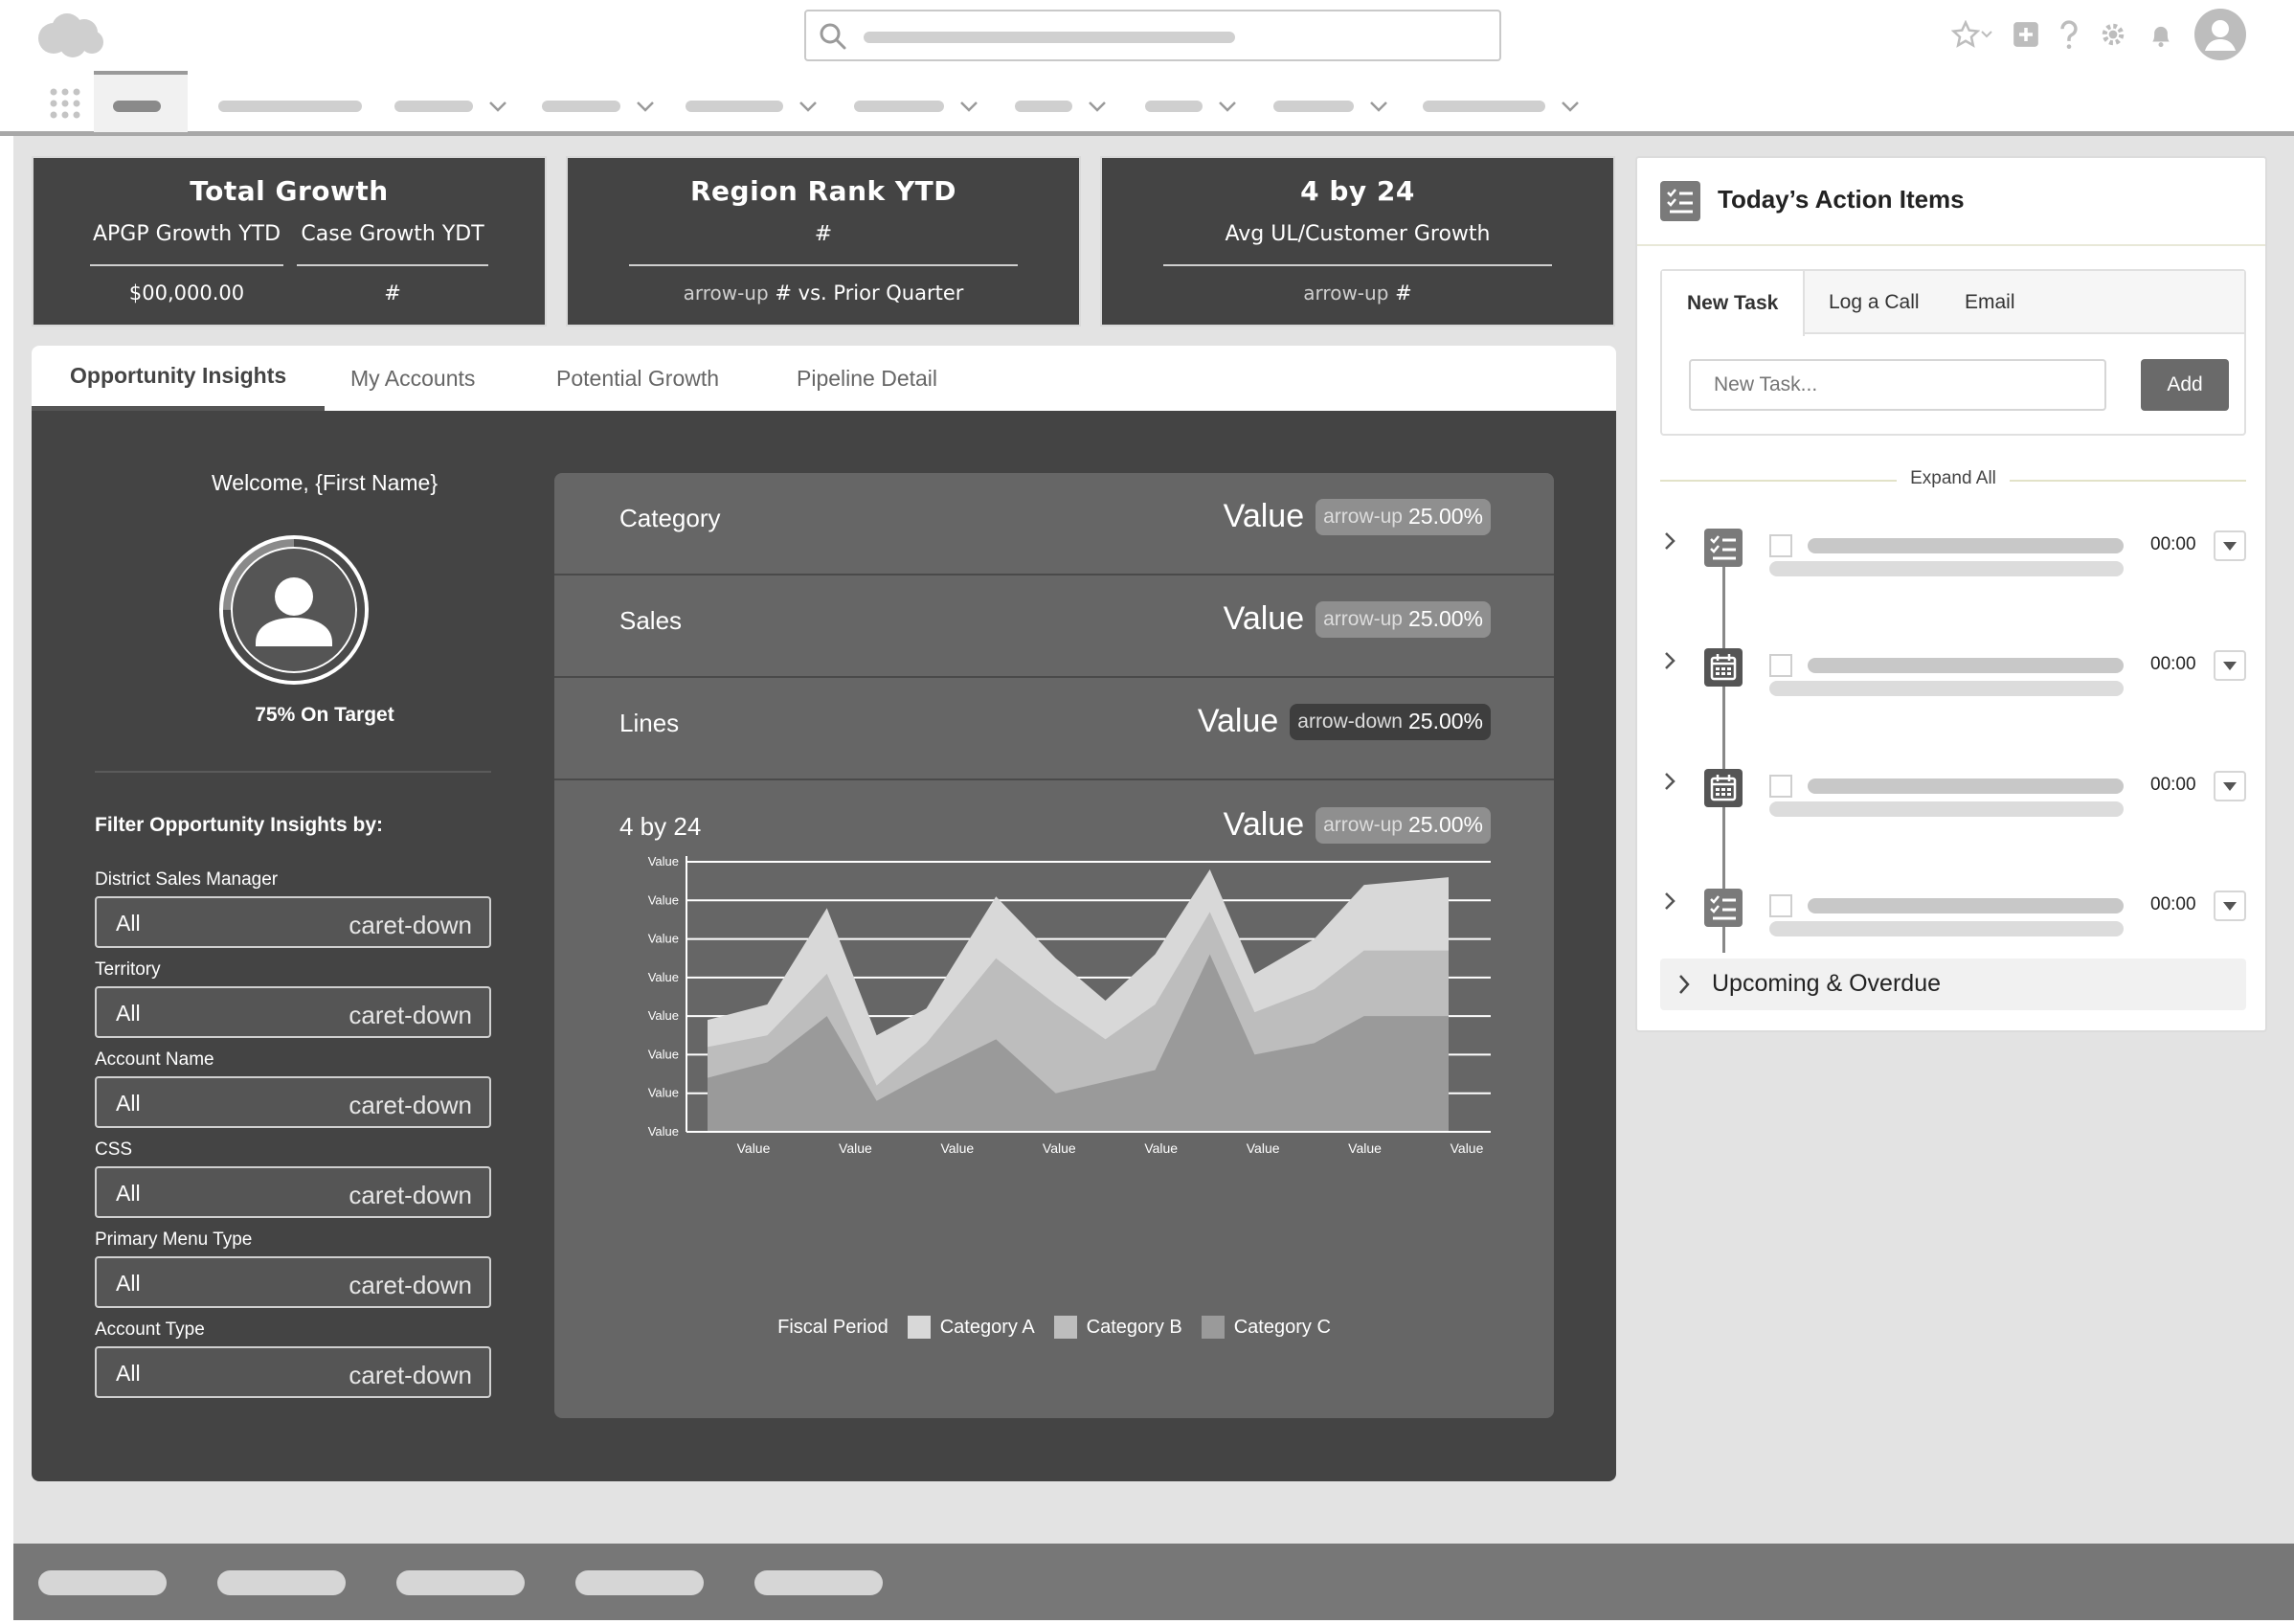 The width and height of the screenshot is (2294, 1624). What do you see at coordinates (293, 1282) in the screenshot?
I see `filter-select-primary-menu-type: All caret-down` at bounding box center [293, 1282].